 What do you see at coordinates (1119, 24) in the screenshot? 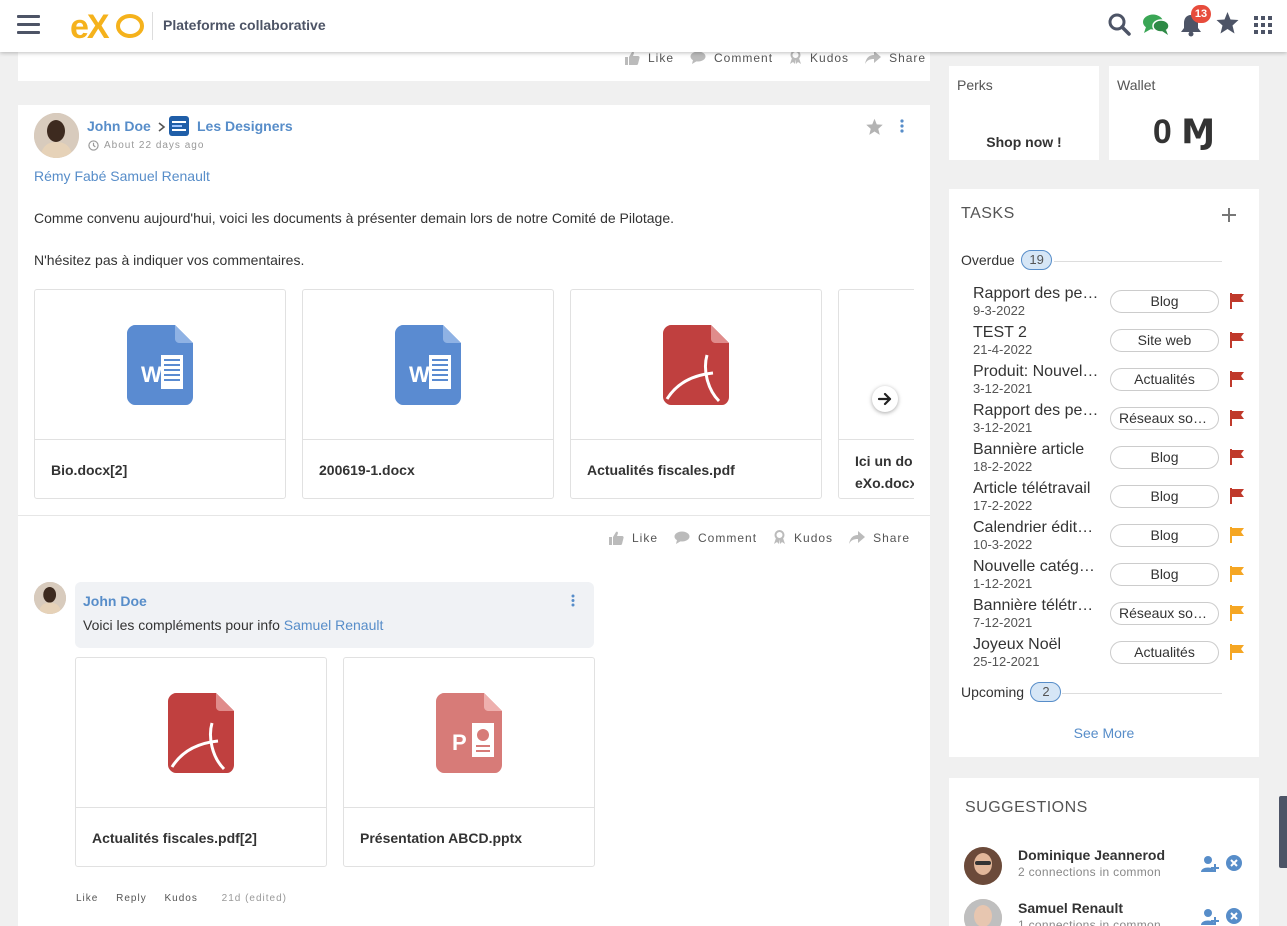
I see `search-icon` at bounding box center [1119, 24].